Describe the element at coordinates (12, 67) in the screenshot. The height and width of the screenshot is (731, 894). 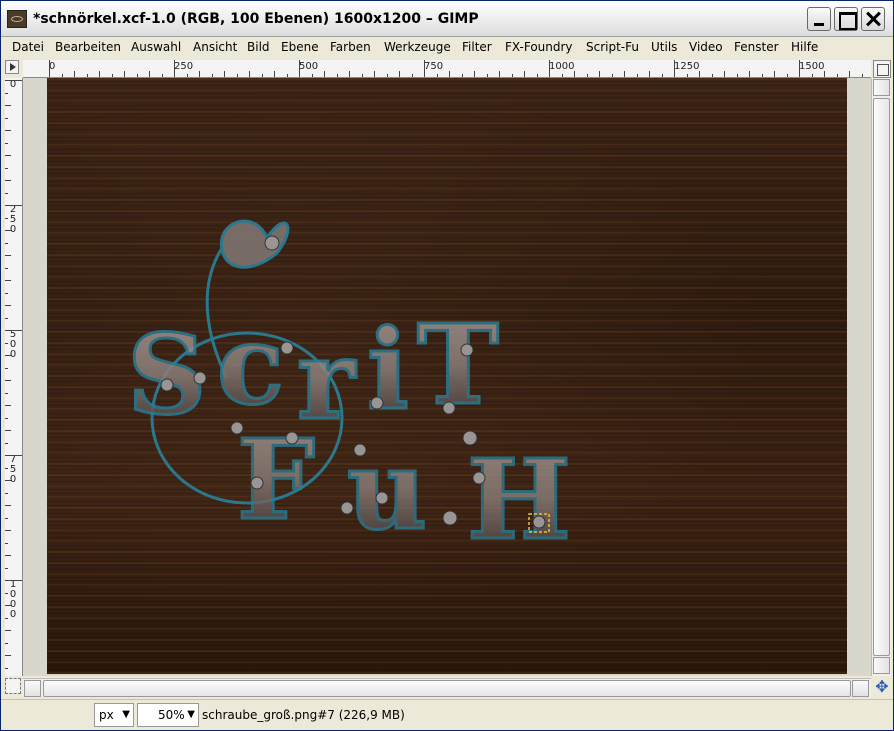
I see `image-menu-button` at that location.